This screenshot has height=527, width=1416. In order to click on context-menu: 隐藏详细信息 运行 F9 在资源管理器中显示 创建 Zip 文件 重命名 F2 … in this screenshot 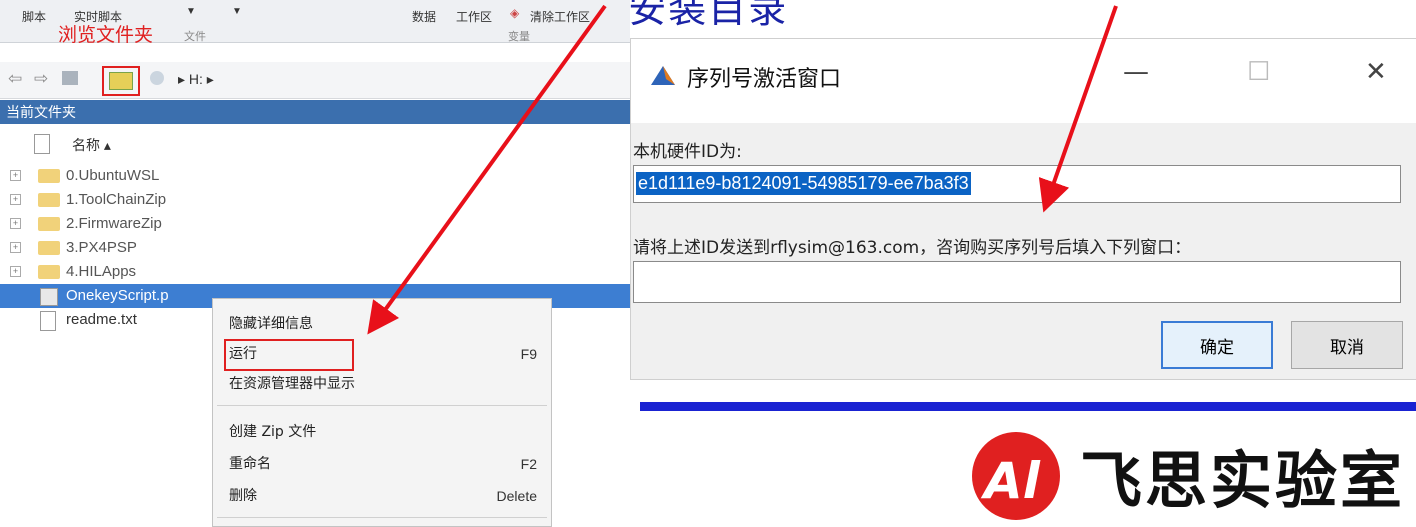, I will do `click(382, 412)`.